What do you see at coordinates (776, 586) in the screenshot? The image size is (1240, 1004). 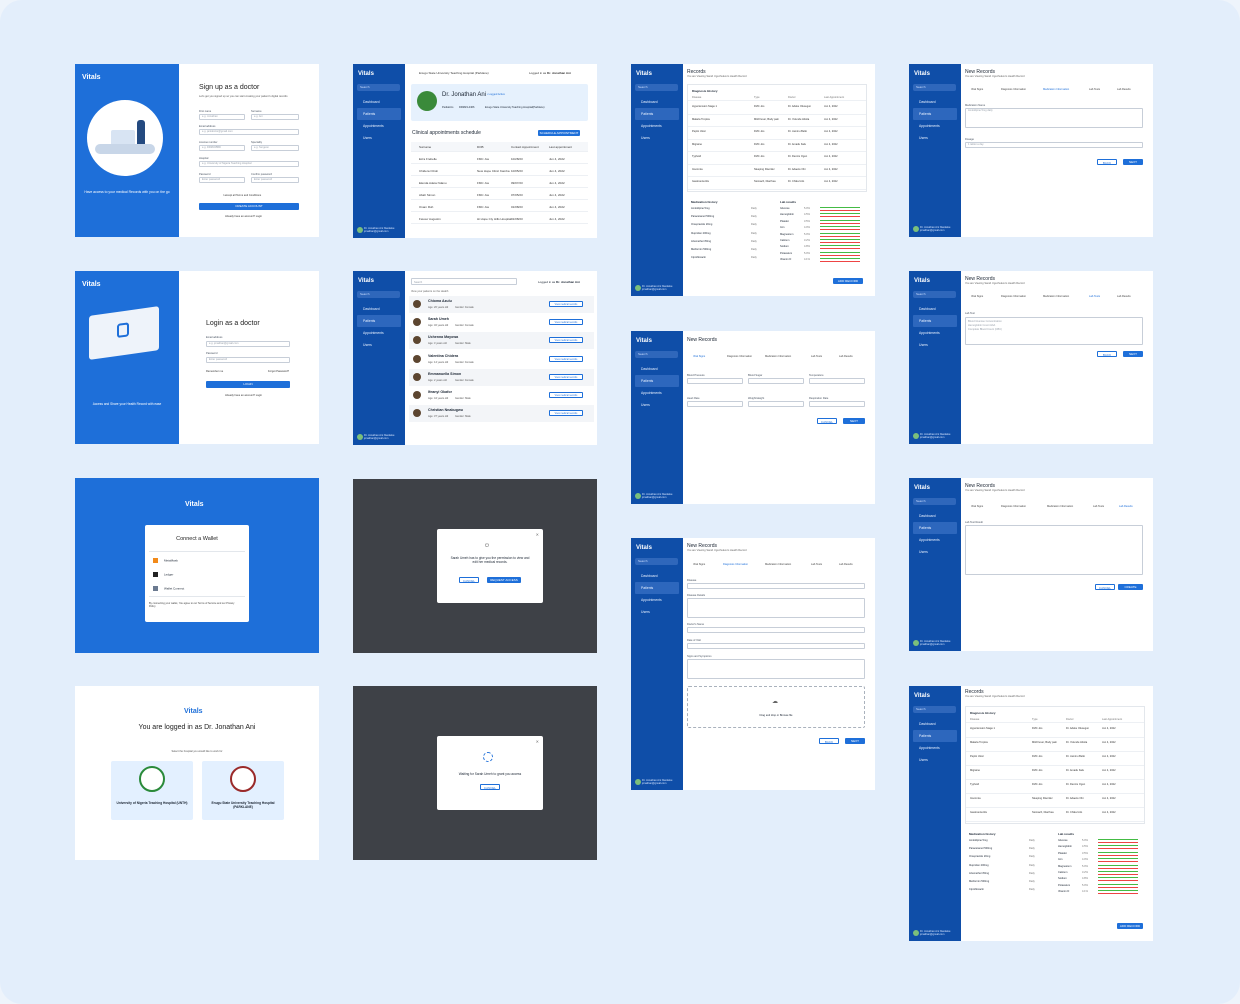 I see `disease-field` at bounding box center [776, 586].